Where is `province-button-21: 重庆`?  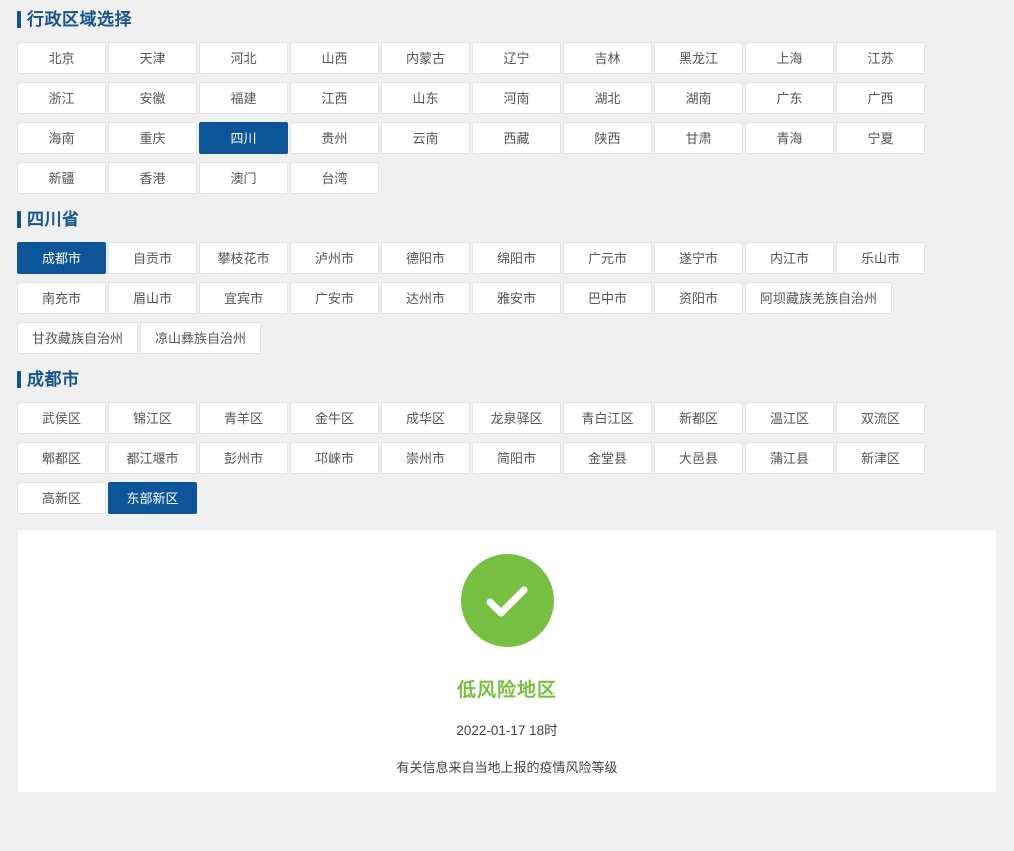 province-button-21: 重庆 is located at coordinates (152, 138).